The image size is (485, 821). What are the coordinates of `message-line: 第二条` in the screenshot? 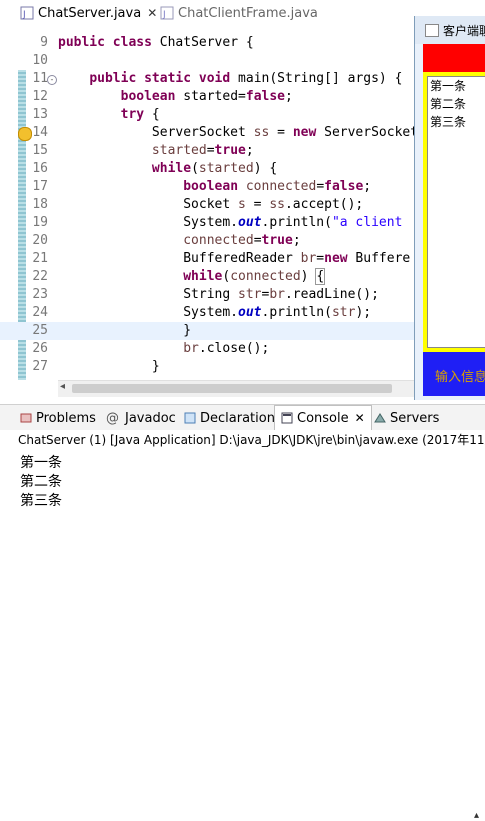 It's located at (448, 104).